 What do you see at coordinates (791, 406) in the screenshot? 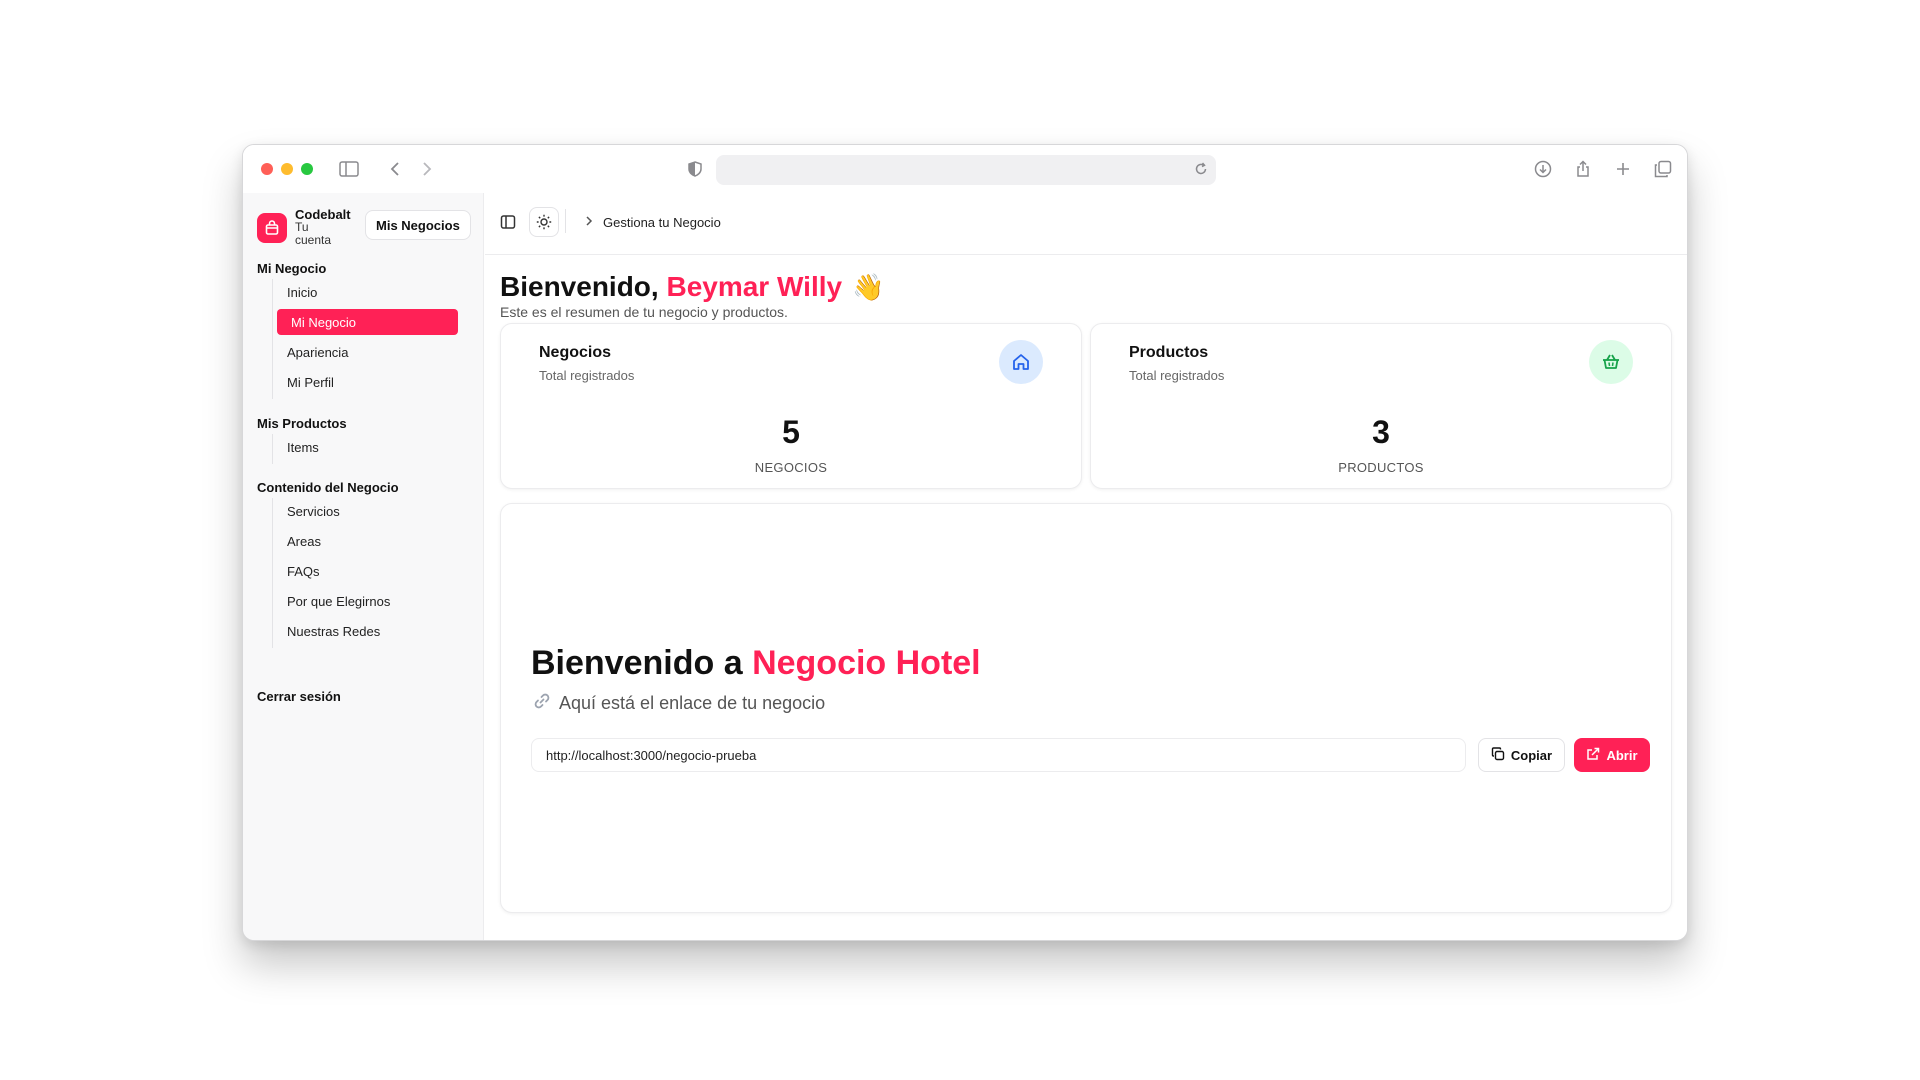
I see `stat-card-negocios: Negocios Total registrados 5 NEGOCIOS` at bounding box center [791, 406].